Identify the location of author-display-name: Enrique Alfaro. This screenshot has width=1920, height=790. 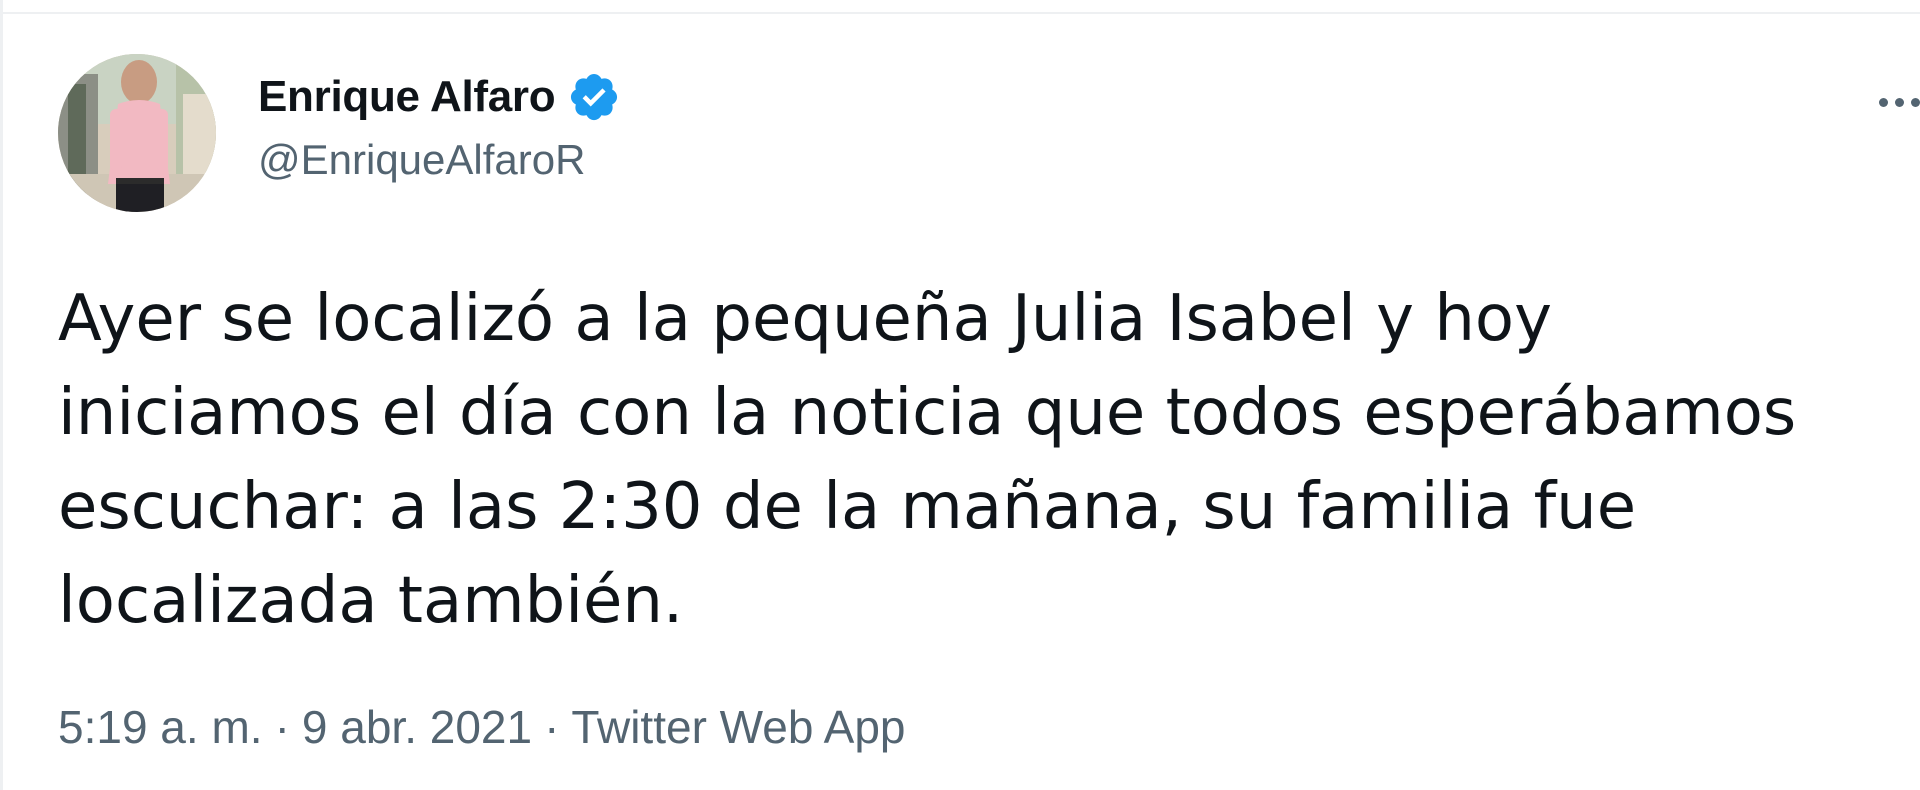
(407, 97).